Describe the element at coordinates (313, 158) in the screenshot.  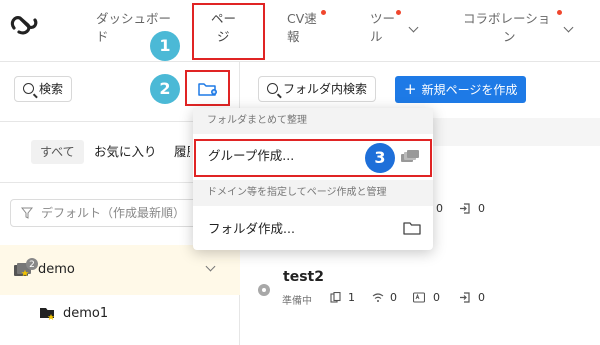
I see `highlight-box-create-group` at that location.